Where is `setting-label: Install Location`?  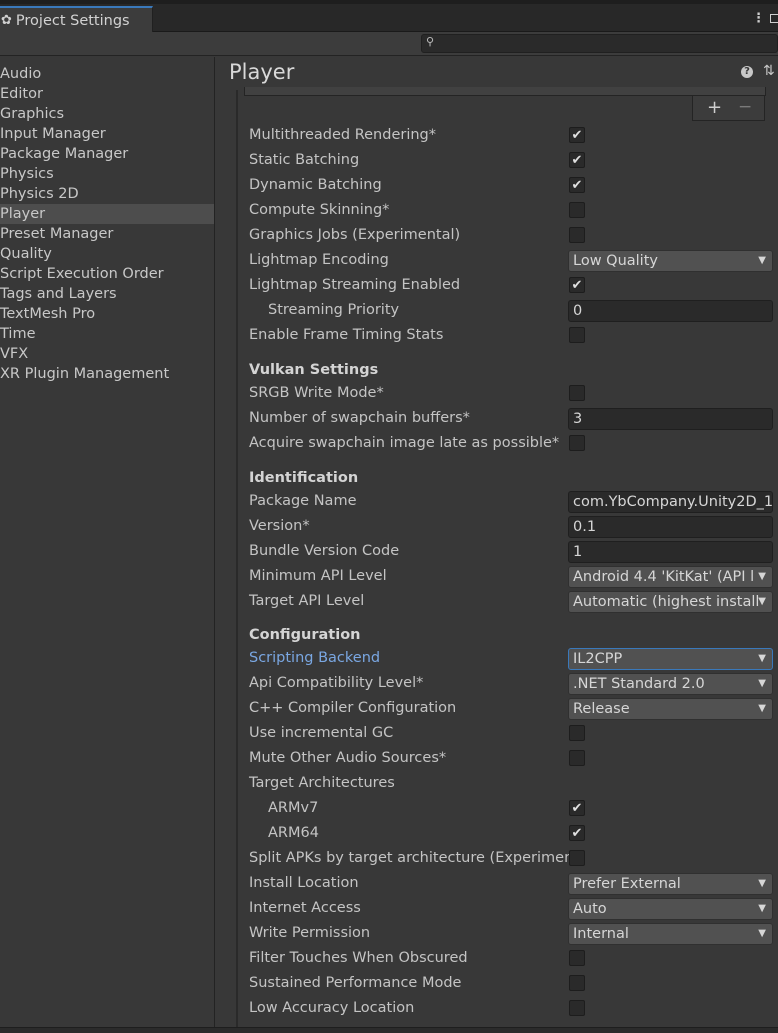 setting-label: Install Location is located at coordinates (304, 883).